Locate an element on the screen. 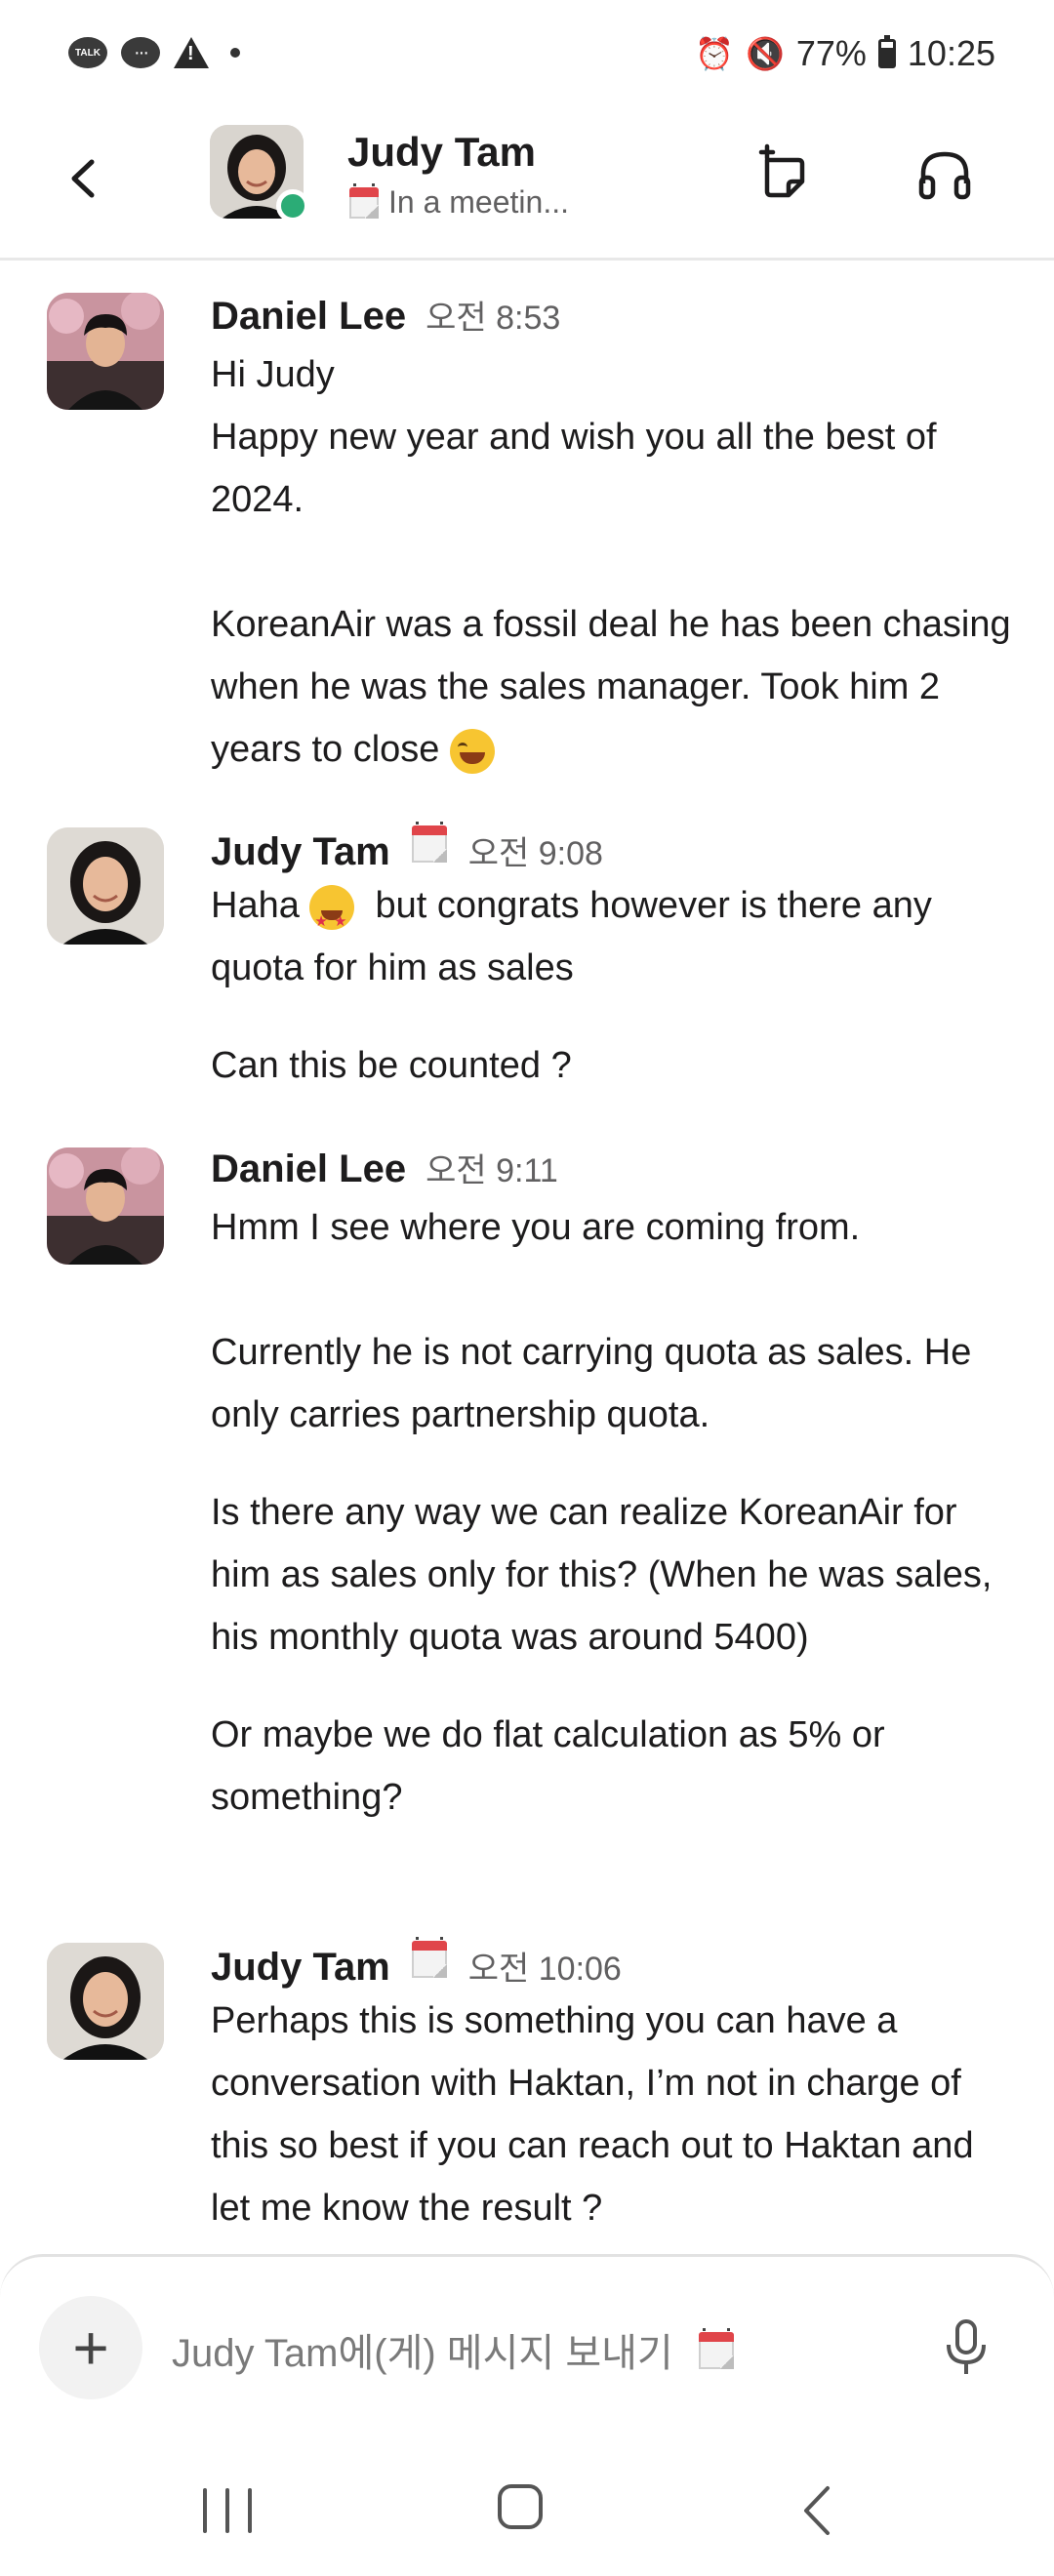 This screenshot has height=2576, width=1054. clock: 10:25 is located at coordinates (951, 53).